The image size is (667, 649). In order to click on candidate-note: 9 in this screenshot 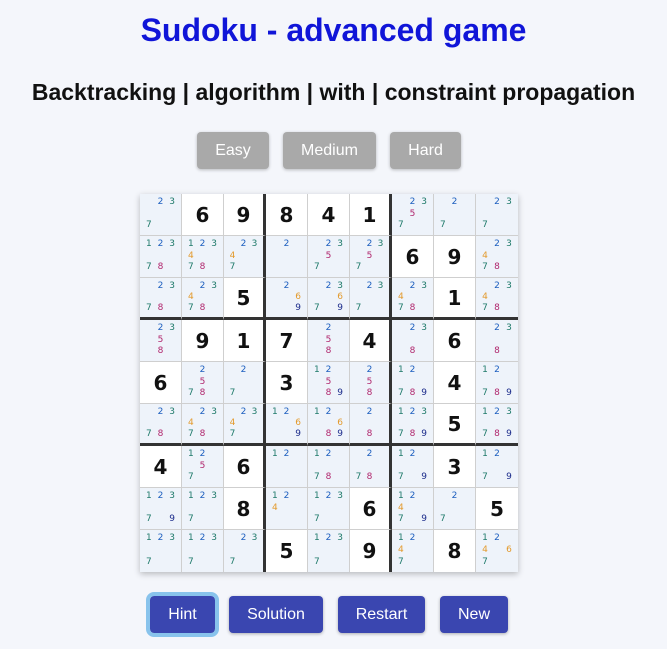, I will do `click(424, 393)`.